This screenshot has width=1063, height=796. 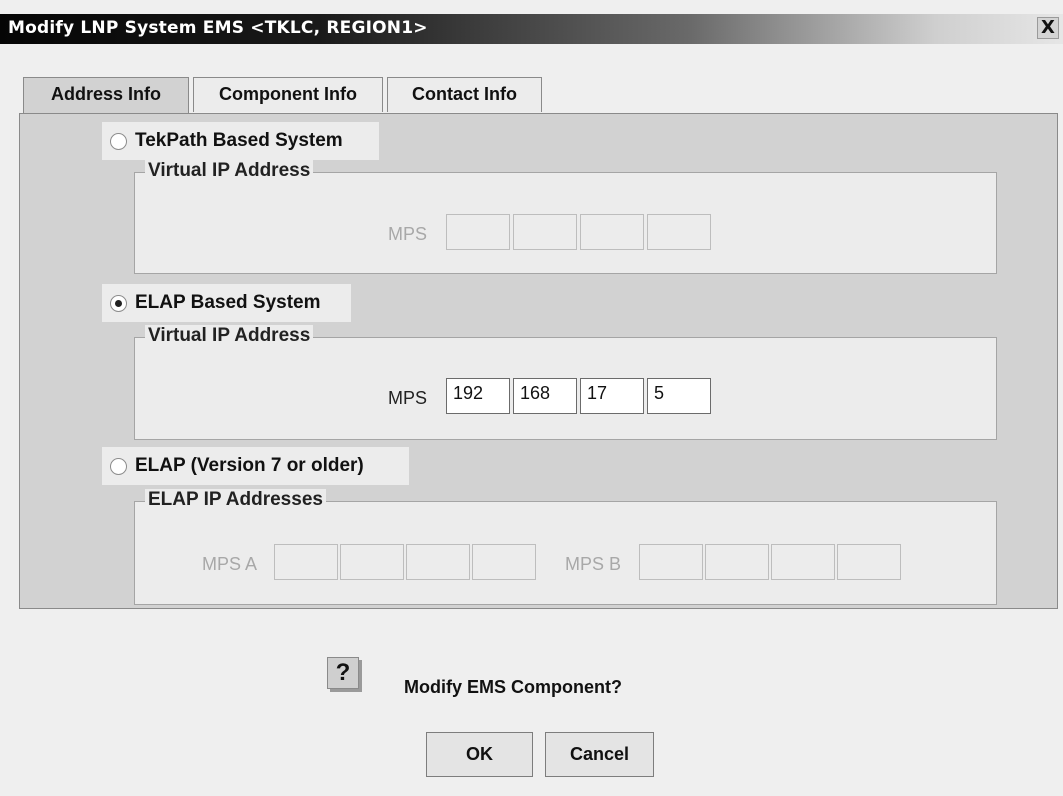 I want to click on ok-label: OK, so click(x=479, y=754).